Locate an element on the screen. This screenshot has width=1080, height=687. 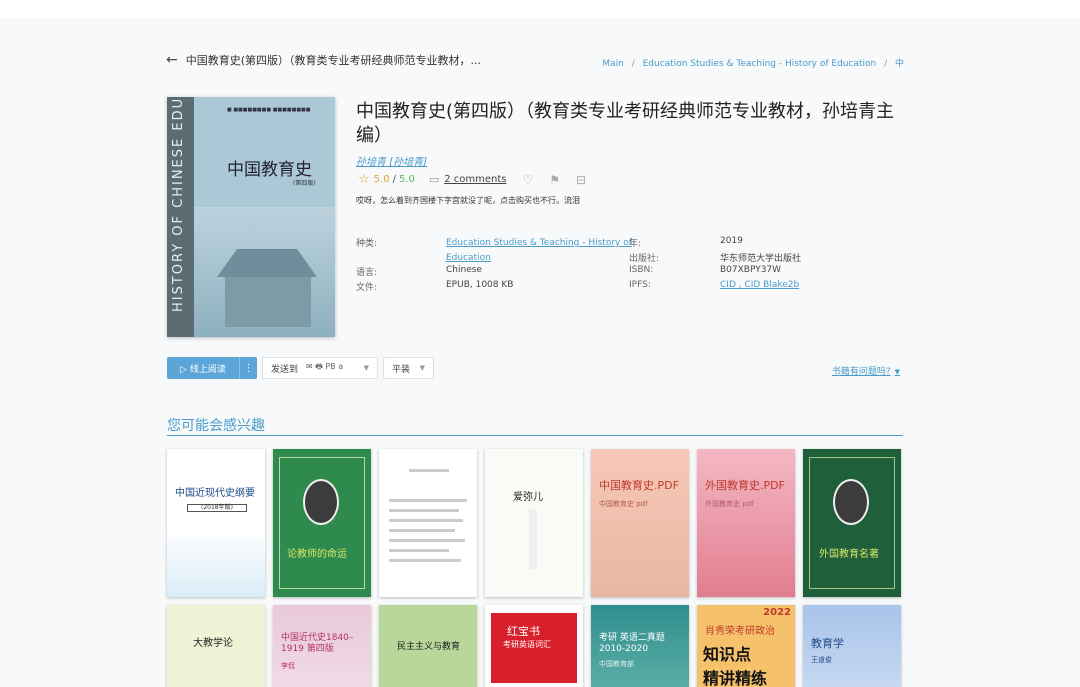
book-card: 中国近代史1840–1919 第四版 李侃 is located at coordinates (322, 646).